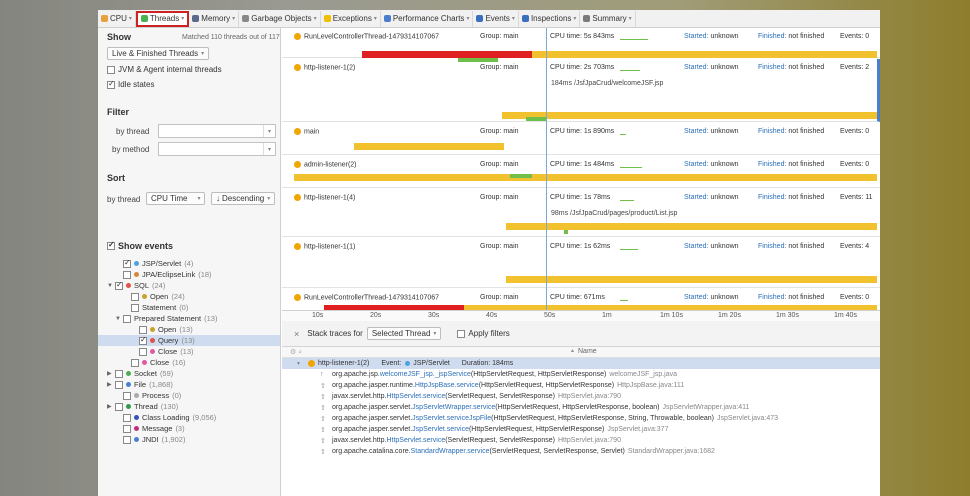 This screenshot has width=970, height=496. What do you see at coordinates (214, 18) in the screenshot?
I see `tab-memory: Memory ▾` at bounding box center [214, 18].